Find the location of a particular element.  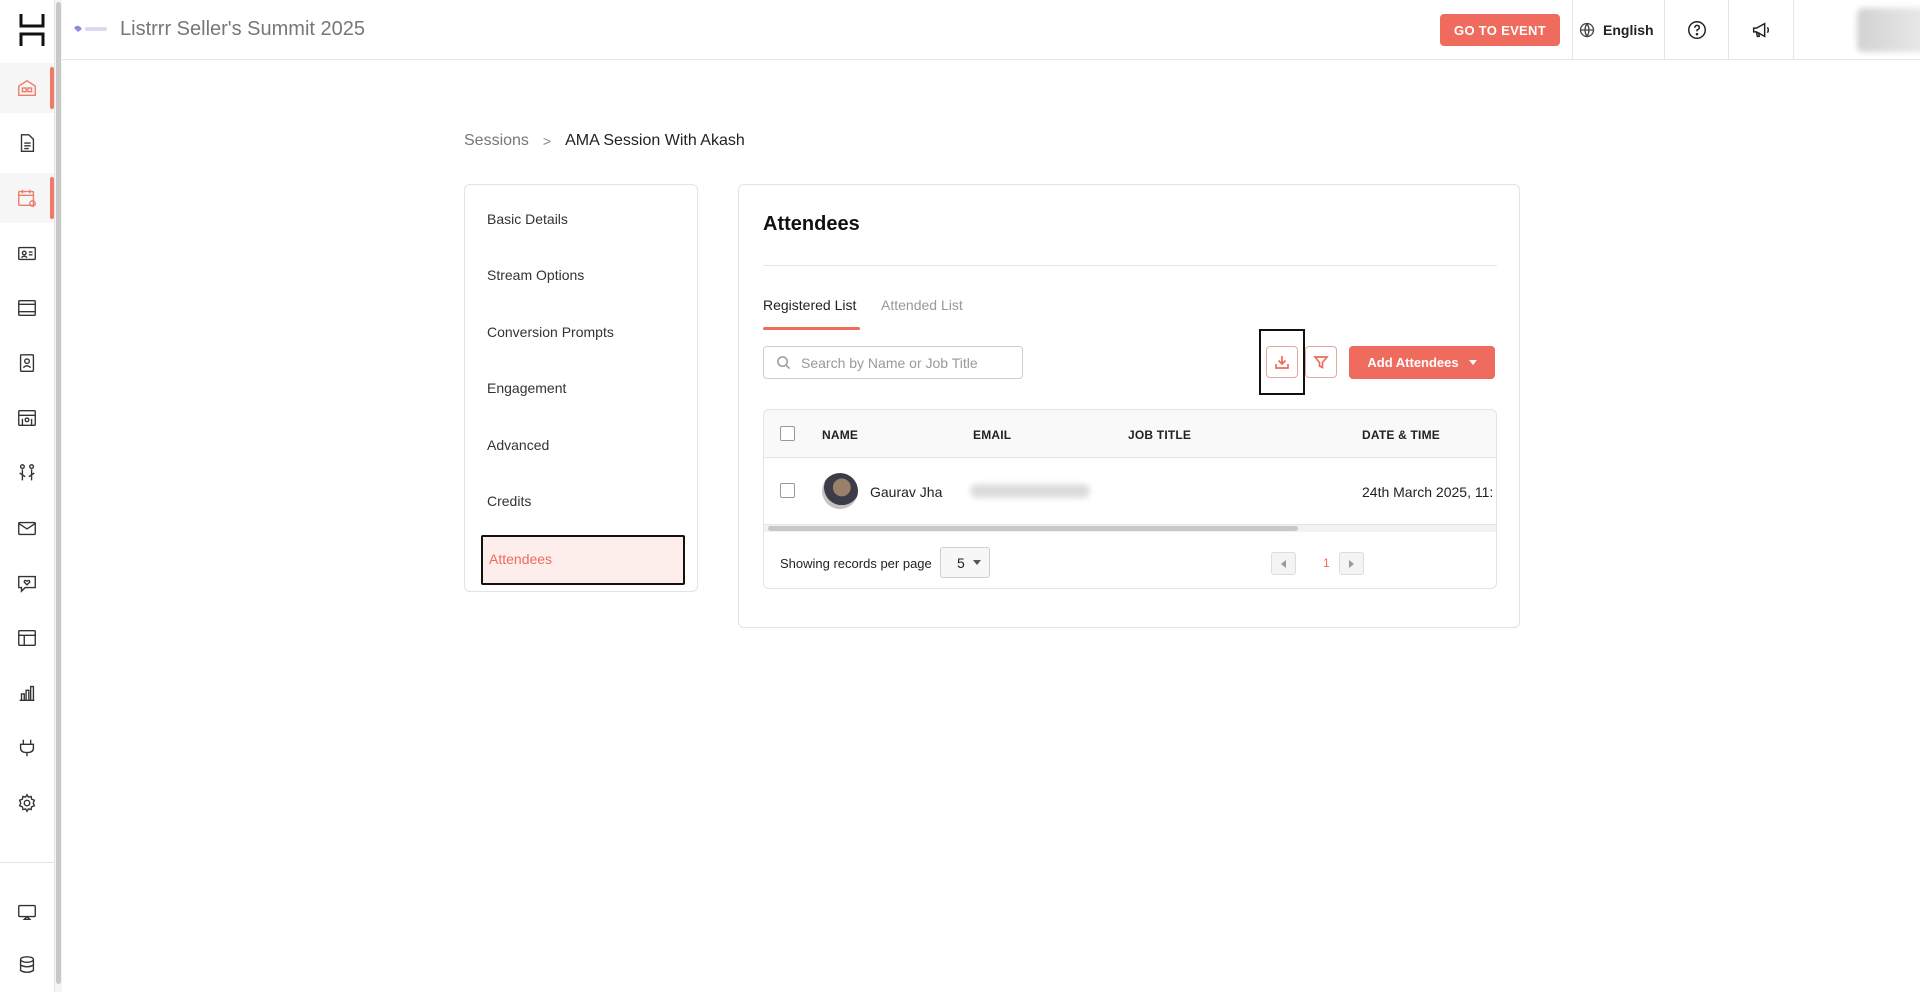

megaphone-icon is located at coordinates (1761, 30).